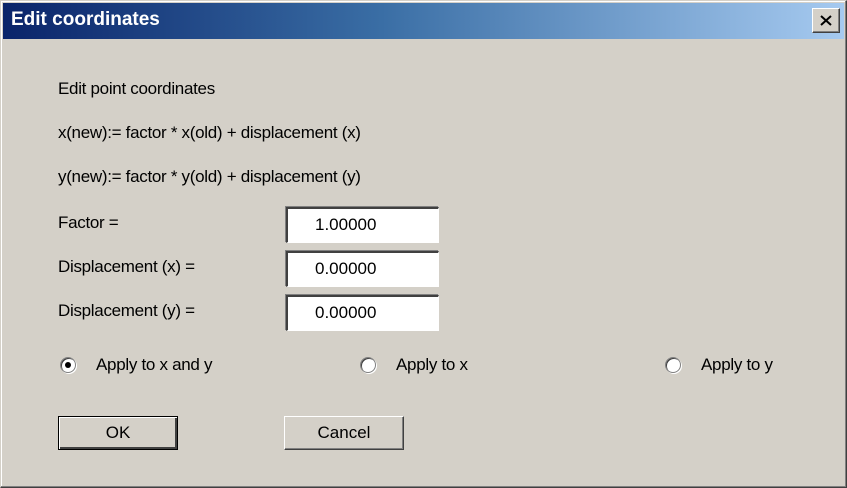 This screenshot has height=488, width=847. Describe the element at coordinates (362, 313) in the screenshot. I see `displacement-y-input: 0.00000` at that location.